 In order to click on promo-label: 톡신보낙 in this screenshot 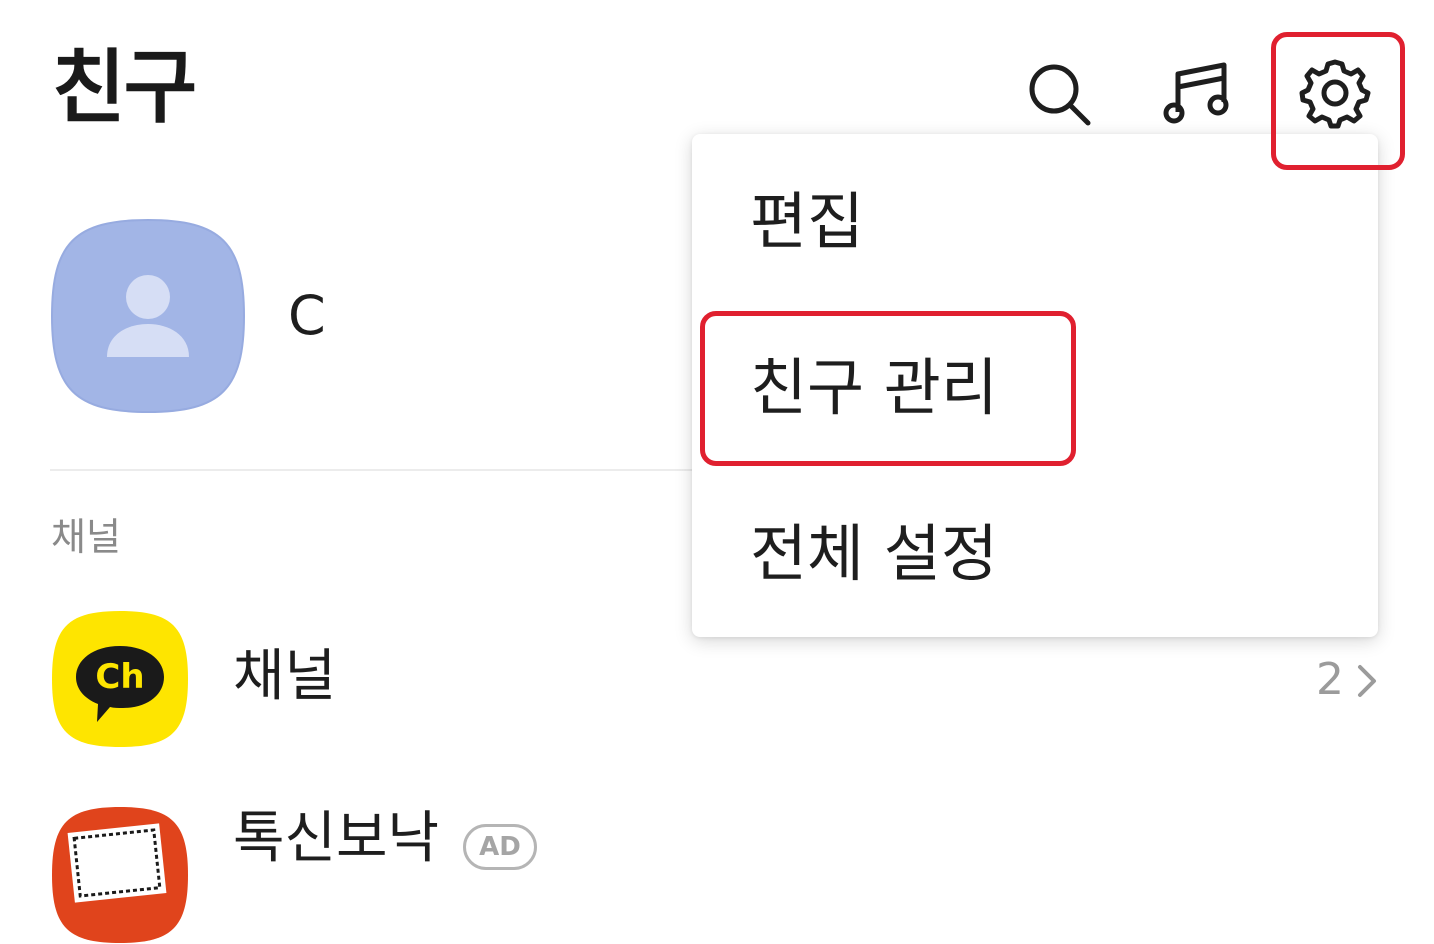, I will do `click(336, 838)`.